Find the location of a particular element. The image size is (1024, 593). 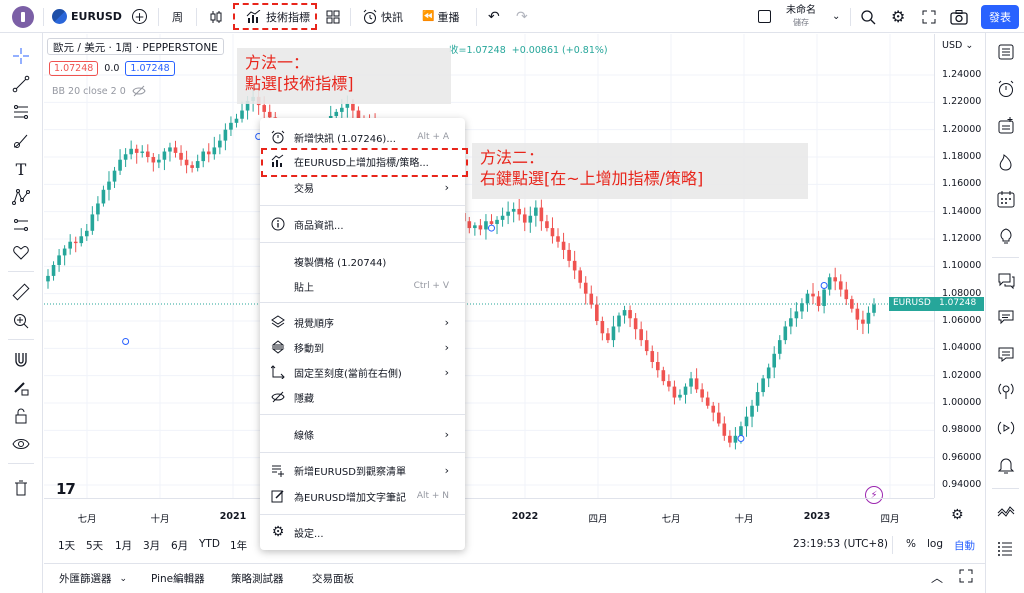

snapshot-button is located at coordinates (959, 16).